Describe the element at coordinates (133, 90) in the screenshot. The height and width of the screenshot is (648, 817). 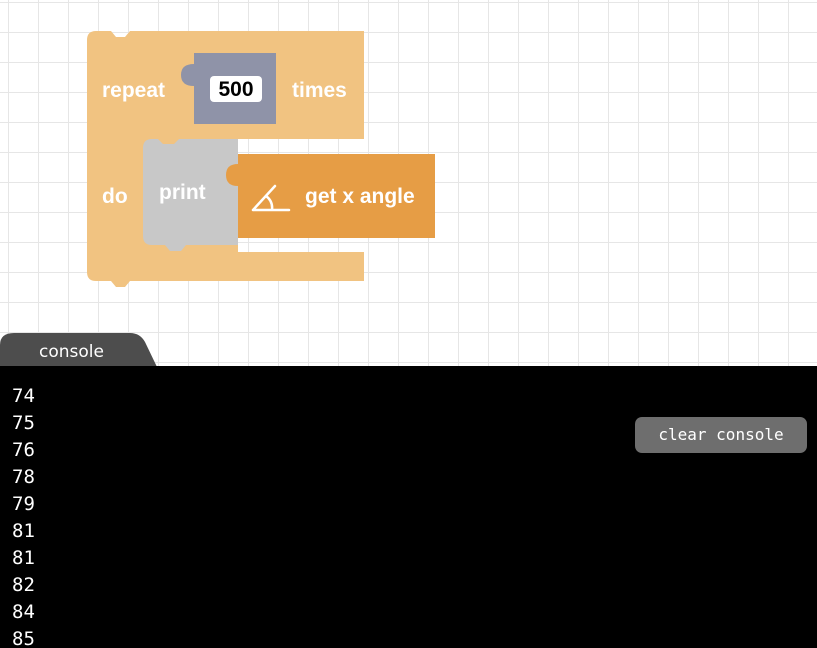
I see `repeat-label: repeat` at that location.